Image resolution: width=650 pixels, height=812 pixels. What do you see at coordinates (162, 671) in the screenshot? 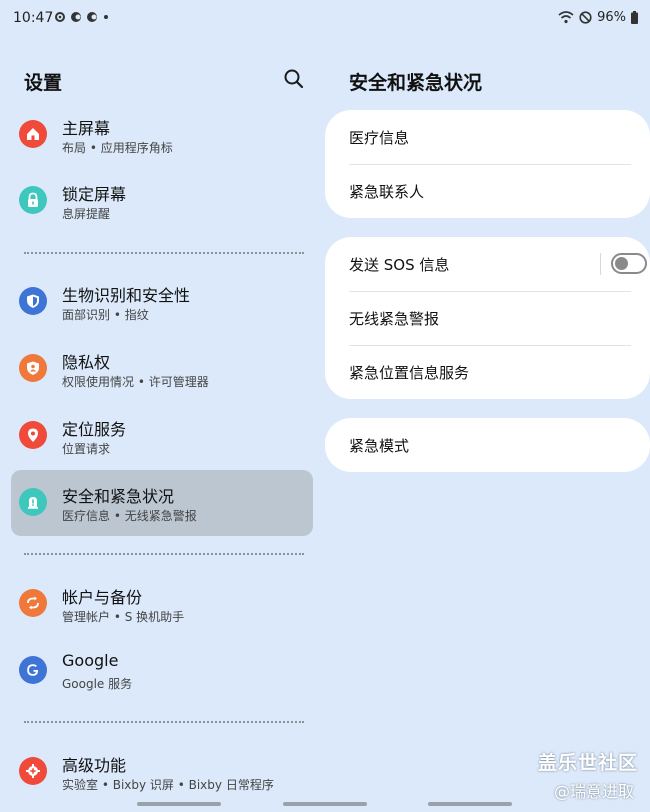
I see `settings-item-google: Google Google 服务` at bounding box center [162, 671].